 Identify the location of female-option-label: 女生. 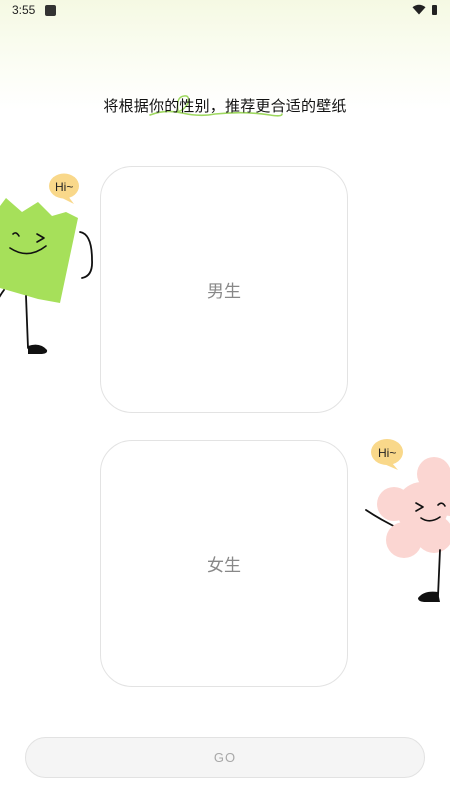
(224, 566).